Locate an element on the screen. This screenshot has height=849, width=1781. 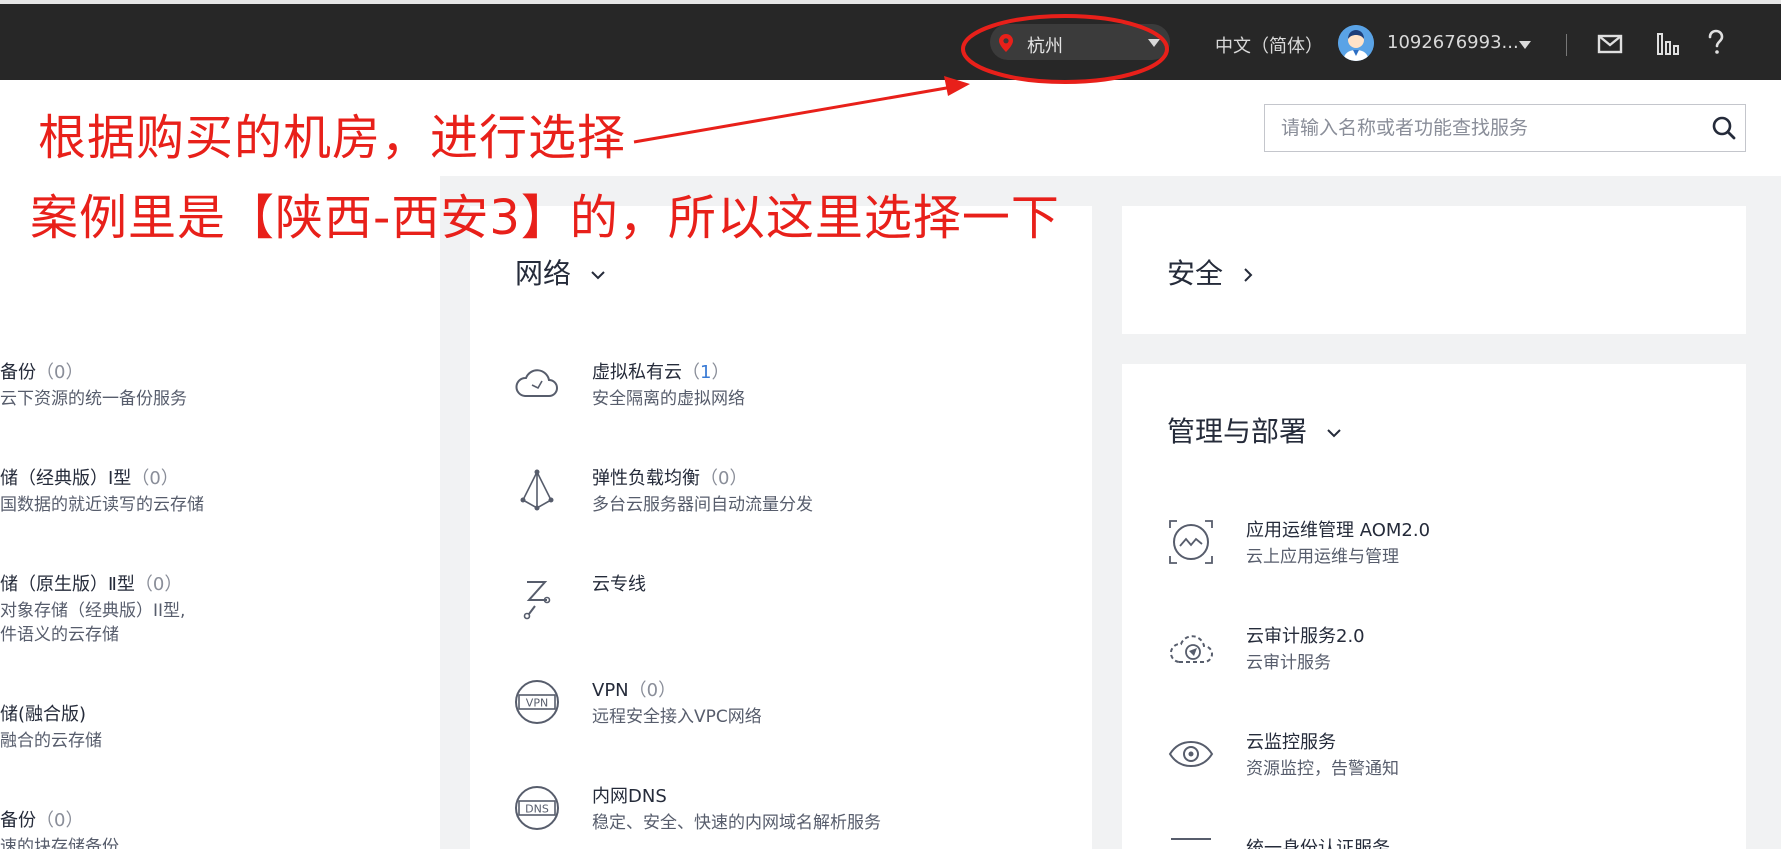
service-name: 云专线 is located at coordinates (619, 584).